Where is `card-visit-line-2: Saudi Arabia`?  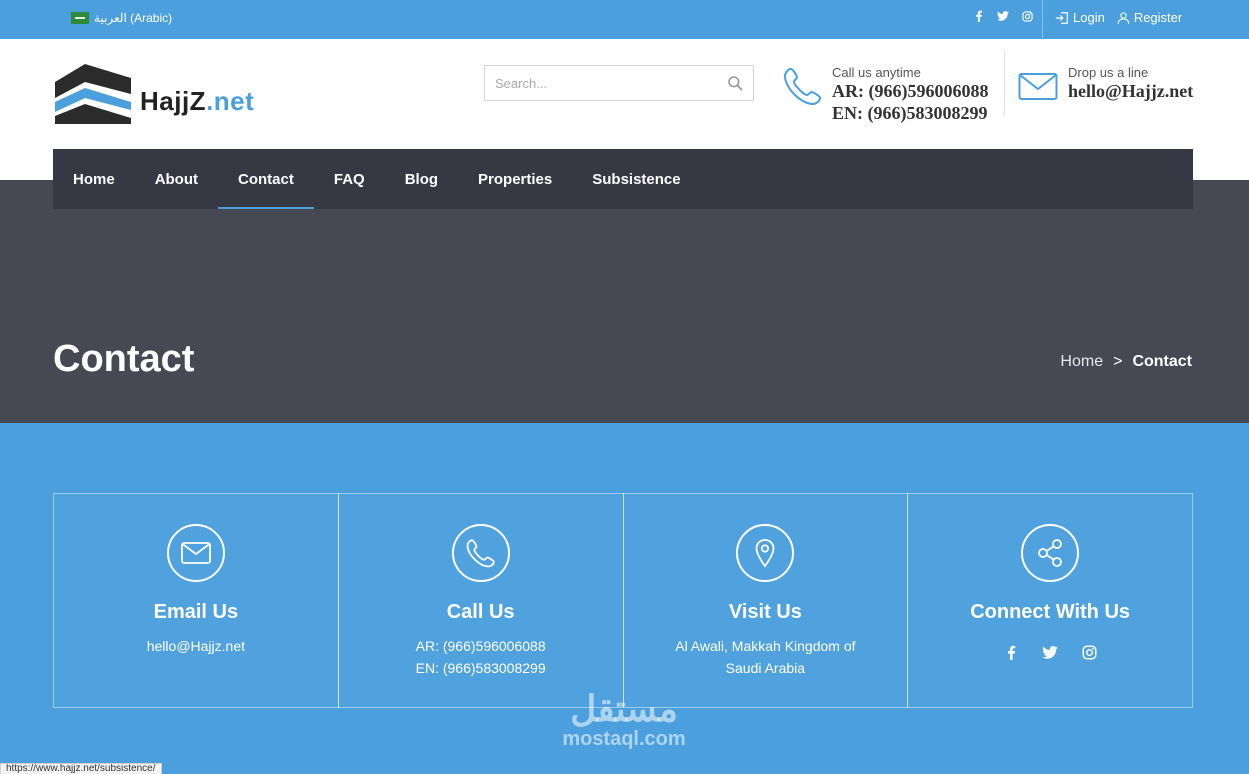 card-visit-line-2: Saudi Arabia is located at coordinates (765, 668).